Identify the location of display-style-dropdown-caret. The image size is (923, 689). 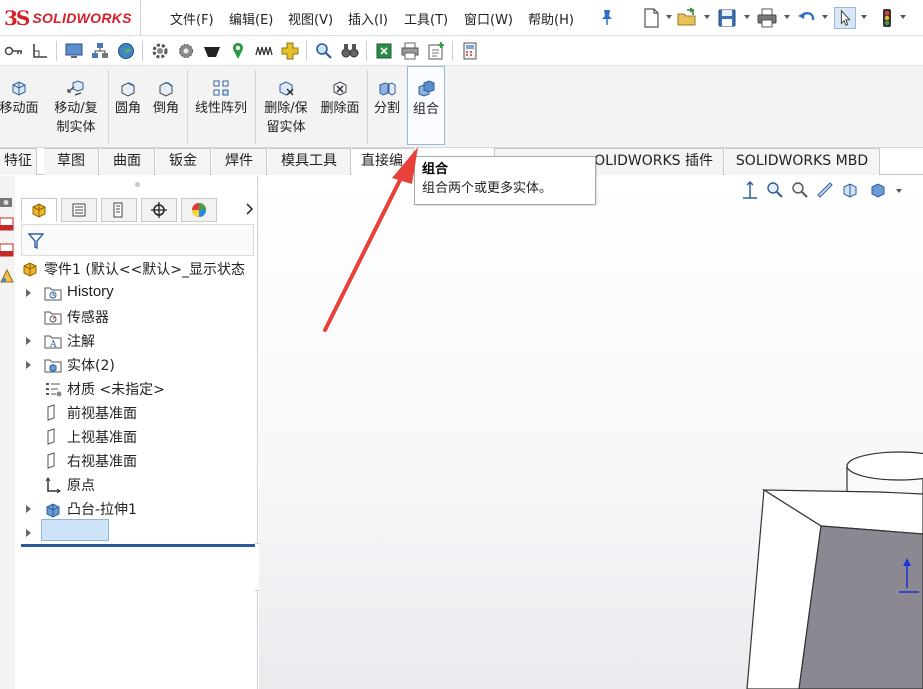
(899, 191).